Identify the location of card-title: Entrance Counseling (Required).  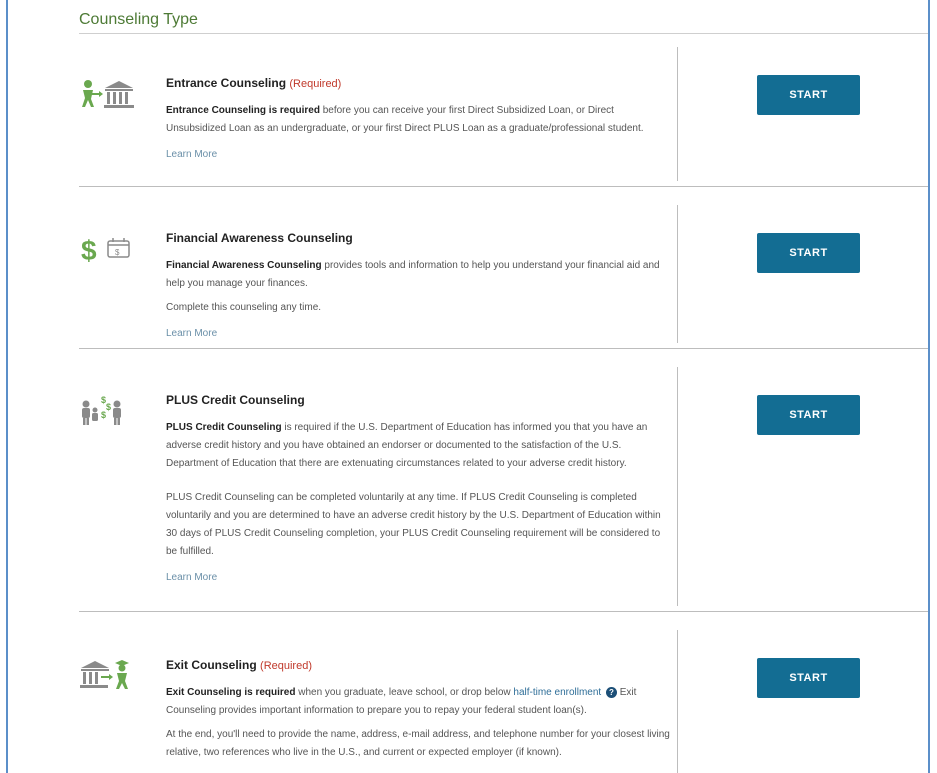
(418, 83).